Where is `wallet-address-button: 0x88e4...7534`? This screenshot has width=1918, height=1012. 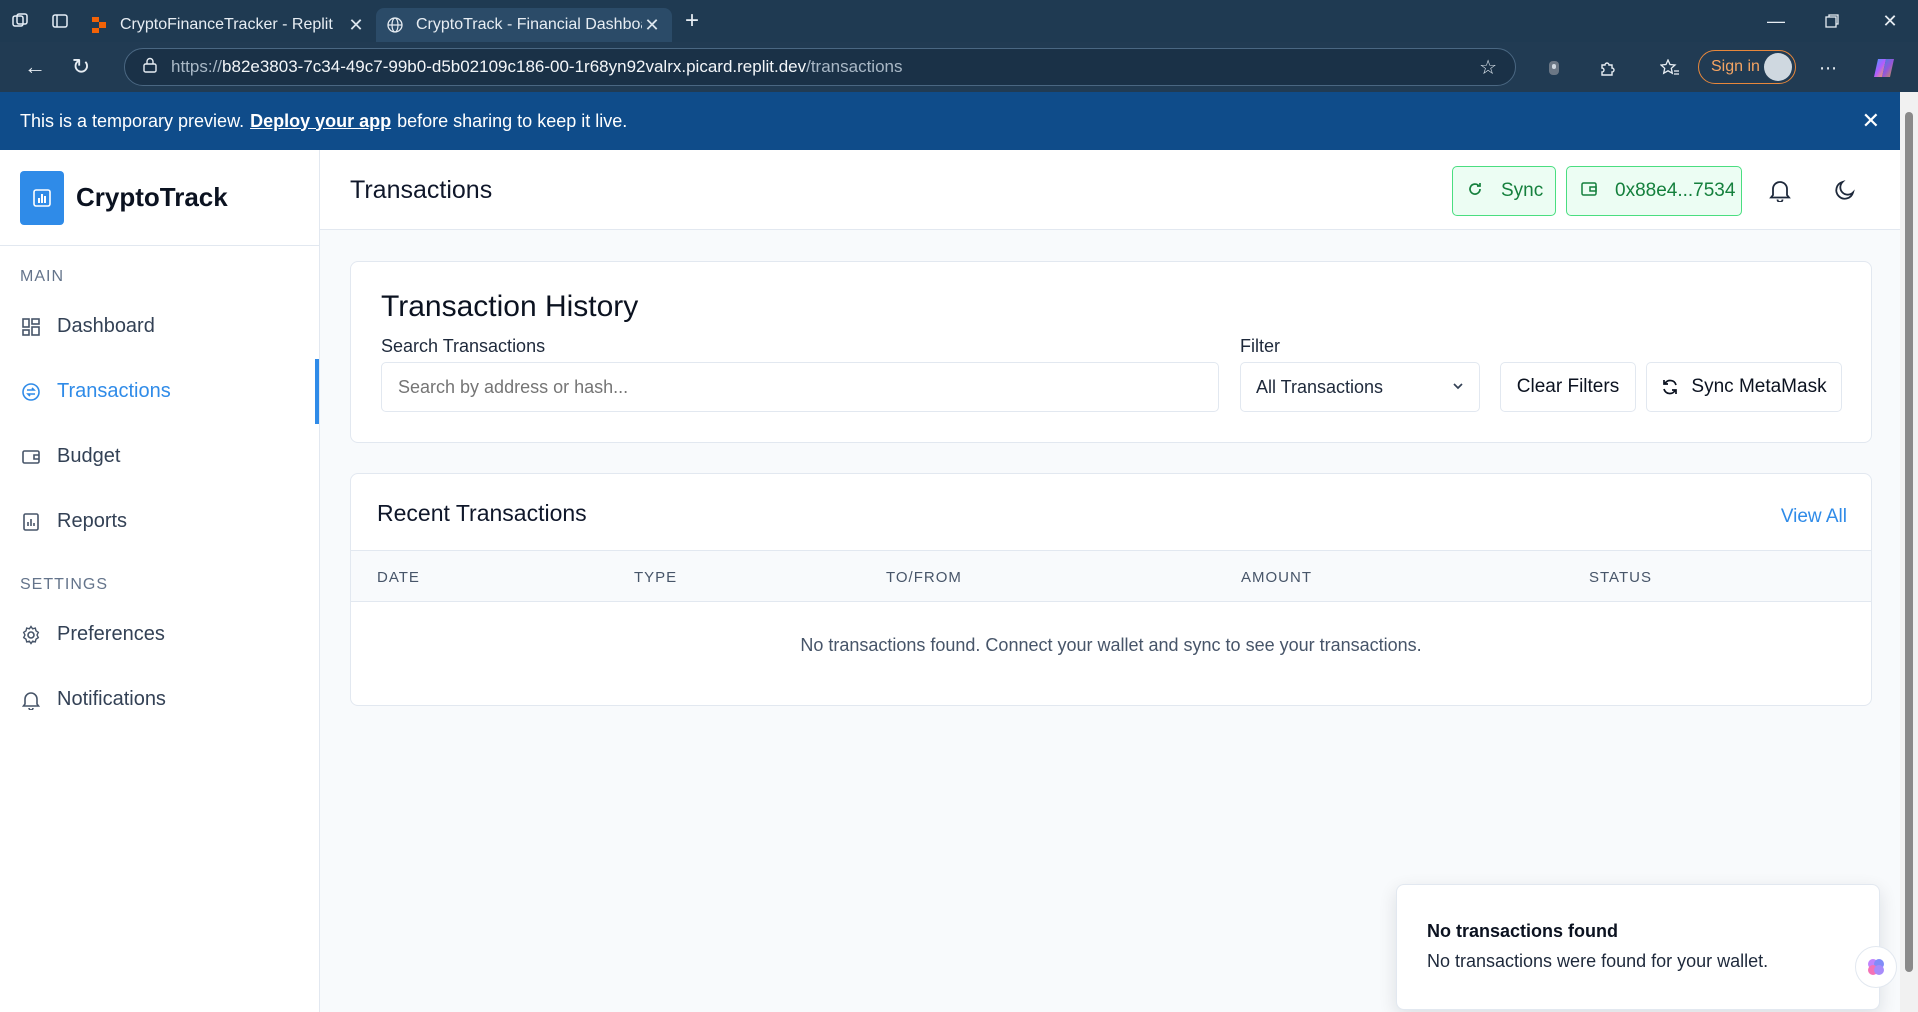 wallet-address-button: 0x88e4...7534 is located at coordinates (1654, 191).